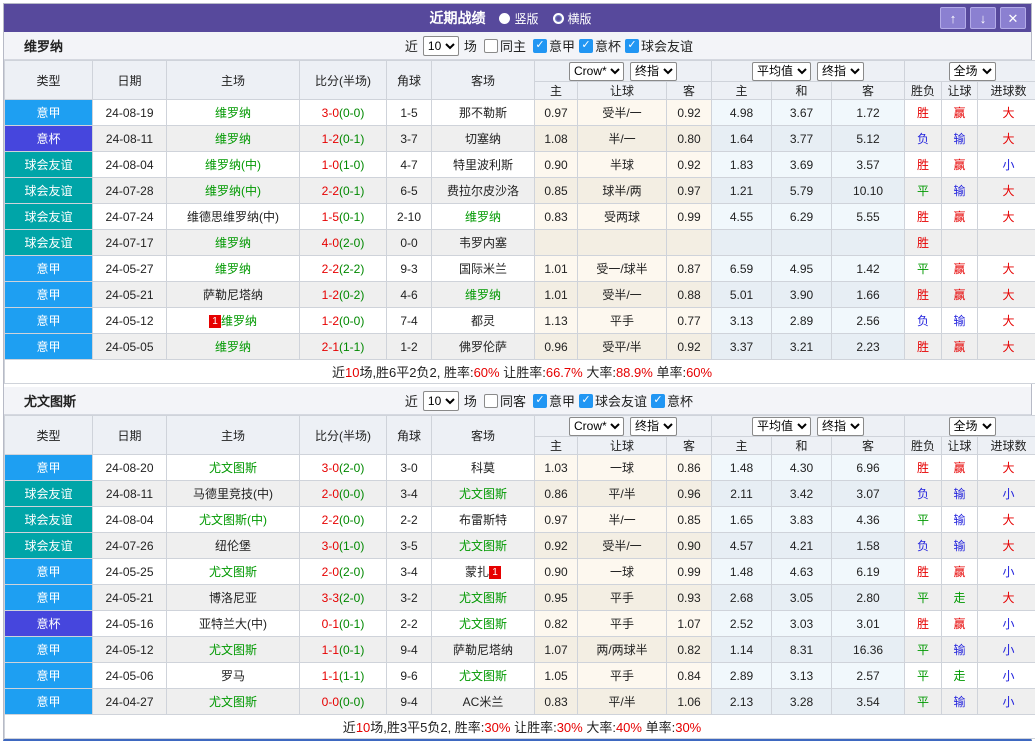  Describe the element at coordinates (564, 372) in the screenshot. I see `summary-text: 66.7%` at that location.